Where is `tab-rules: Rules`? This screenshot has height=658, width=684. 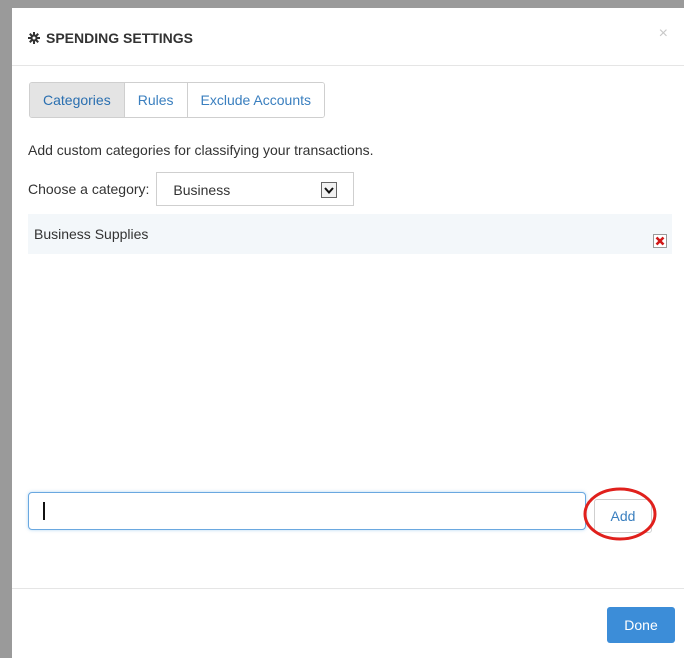 tab-rules: Rules is located at coordinates (155, 100).